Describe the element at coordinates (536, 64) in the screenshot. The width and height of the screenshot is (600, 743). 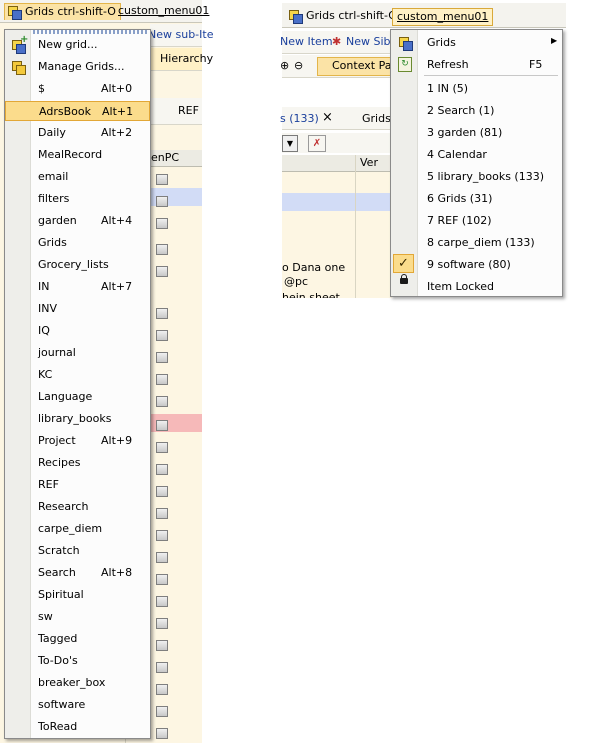
I see `right-menu-item-shortcut: F5` at that location.